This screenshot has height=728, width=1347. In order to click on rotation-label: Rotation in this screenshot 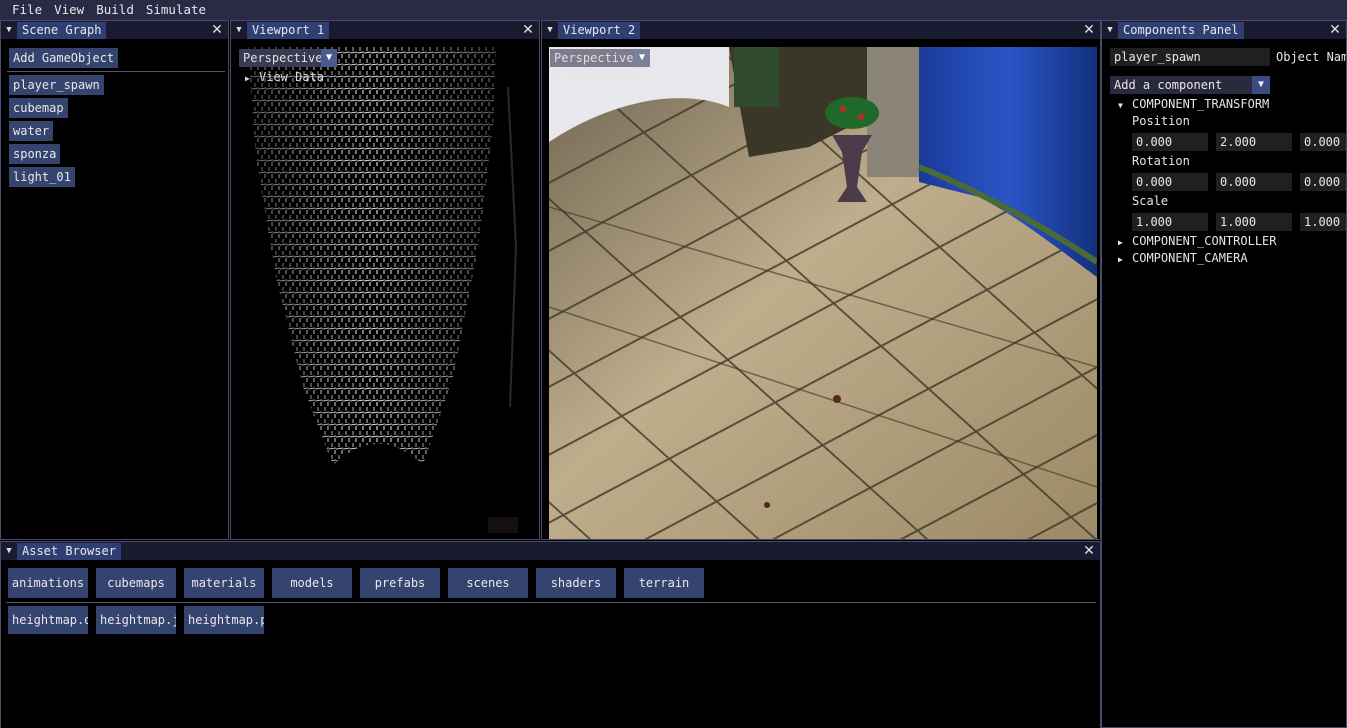, I will do `click(1161, 161)`.